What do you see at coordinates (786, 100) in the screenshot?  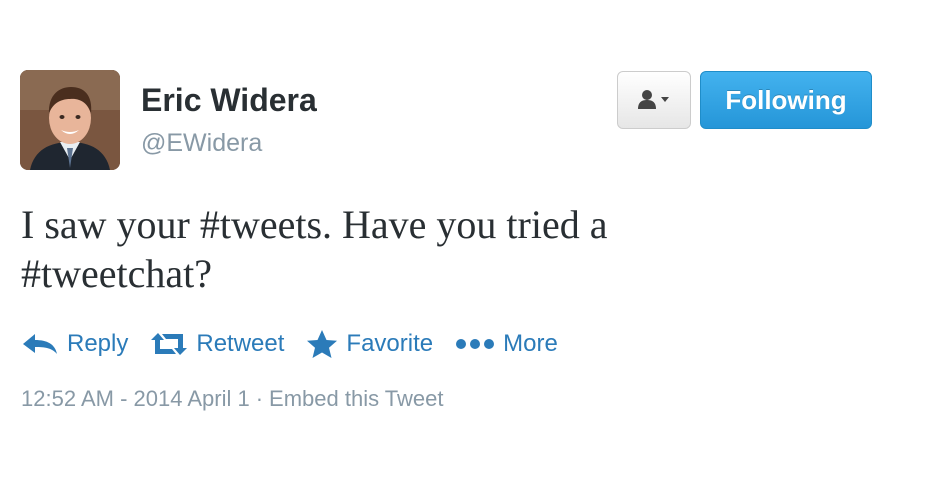 I see `following-button: Following` at bounding box center [786, 100].